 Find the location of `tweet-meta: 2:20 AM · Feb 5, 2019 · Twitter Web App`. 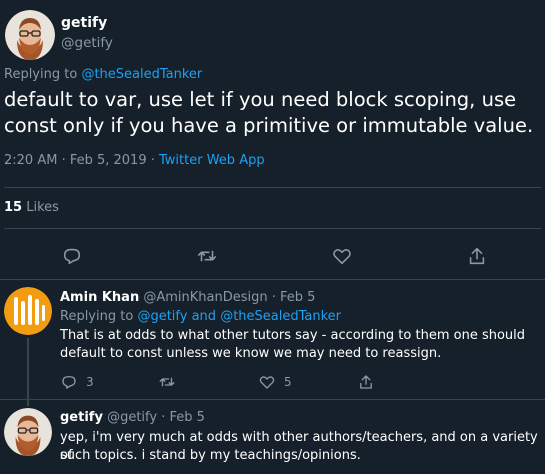

tweet-meta: 2:20 AM · Feb 5, 2019 · Twitter Web App is located at coordinates (134, 160).